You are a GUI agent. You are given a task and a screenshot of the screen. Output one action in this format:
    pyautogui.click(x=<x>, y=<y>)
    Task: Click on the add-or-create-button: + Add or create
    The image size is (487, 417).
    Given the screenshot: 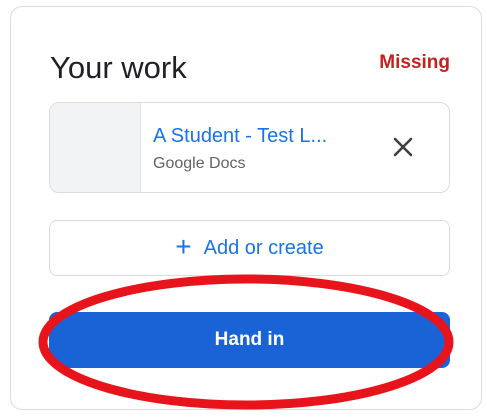 What is the action you would take?
    pyautogui.click(x=249, y=248)
    